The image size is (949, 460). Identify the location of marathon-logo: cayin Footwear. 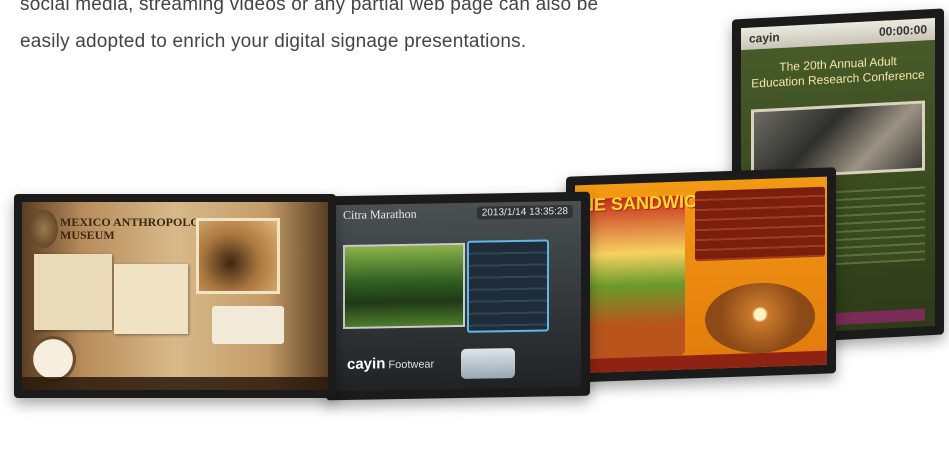
(390, 363).